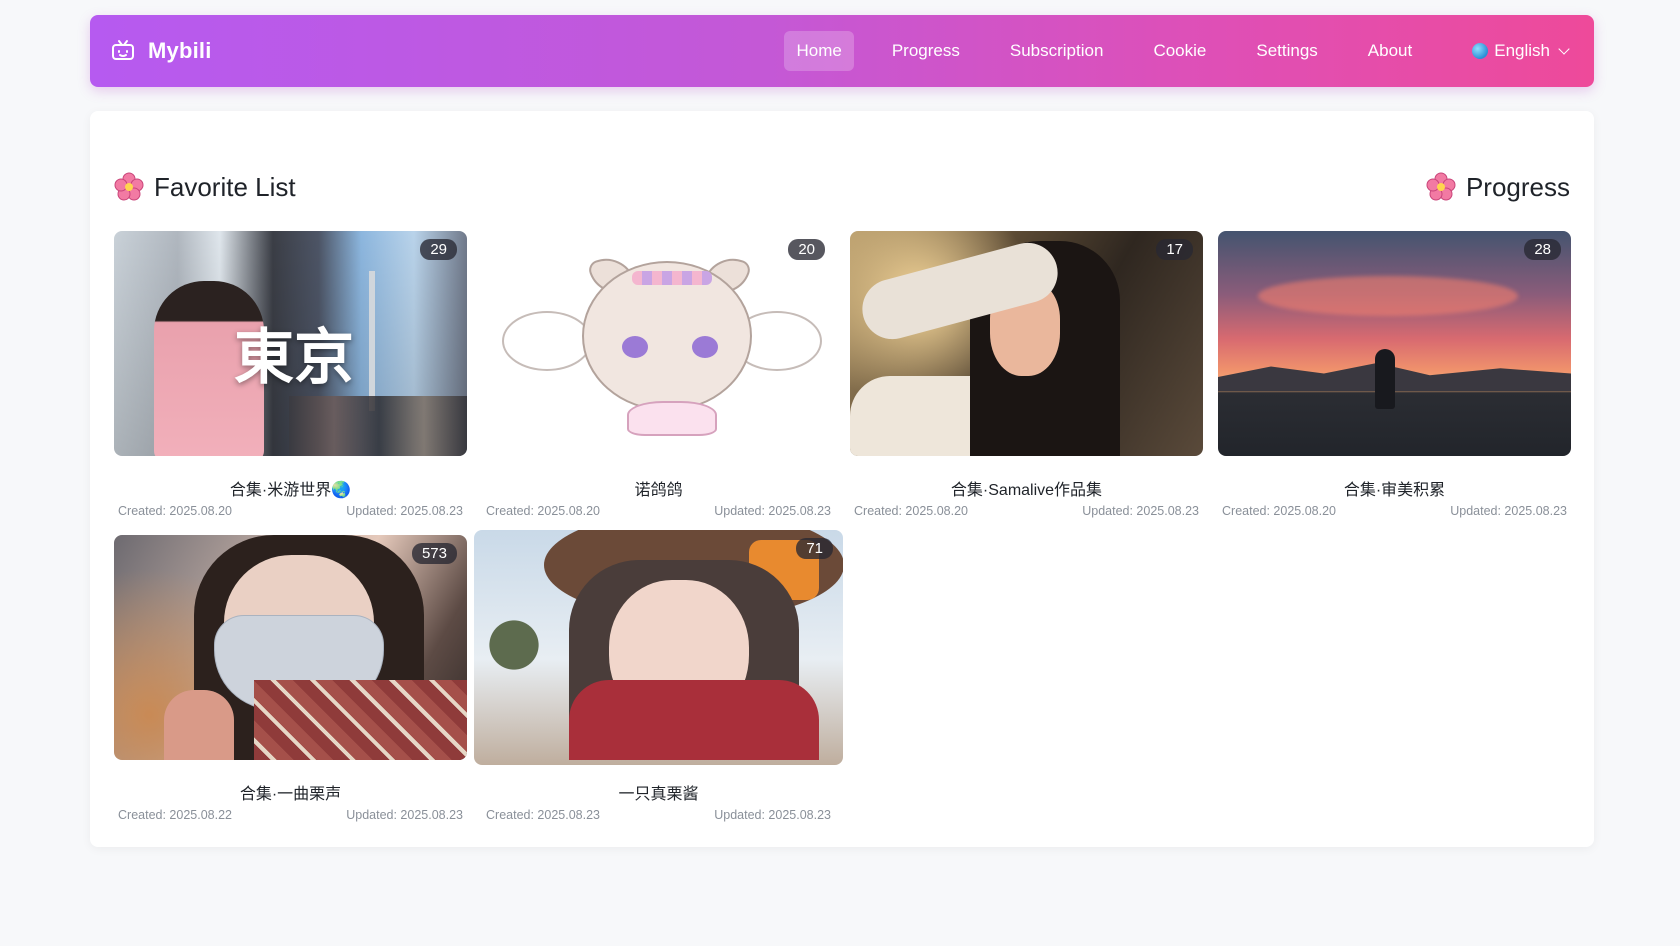 The width and height of the screenshot is (1680, 946). What do you see at coordinates (658, 647) in the screenshot?
I see `favorite-thumbnail: 71` at bounding box center [658, 647].